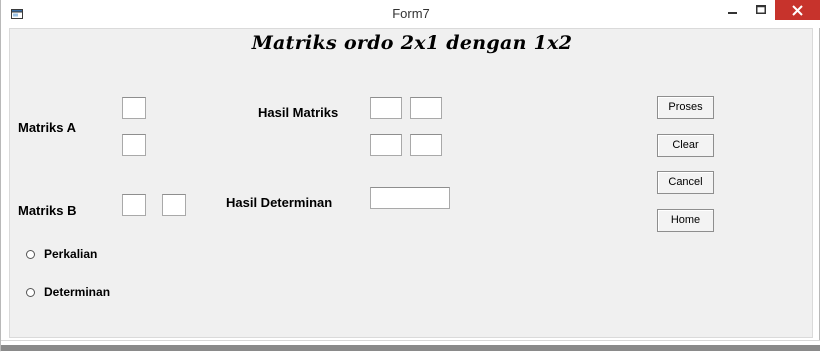  I want to click on hasil-matriks-r1c1, so click(386, 108).